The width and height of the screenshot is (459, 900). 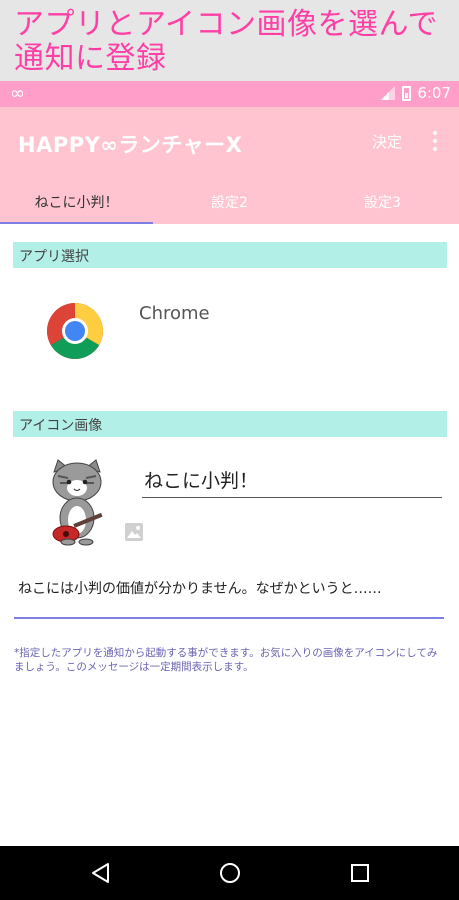 I want to click on status-bar: ∞ 6:07, so click(x=229, y=94).